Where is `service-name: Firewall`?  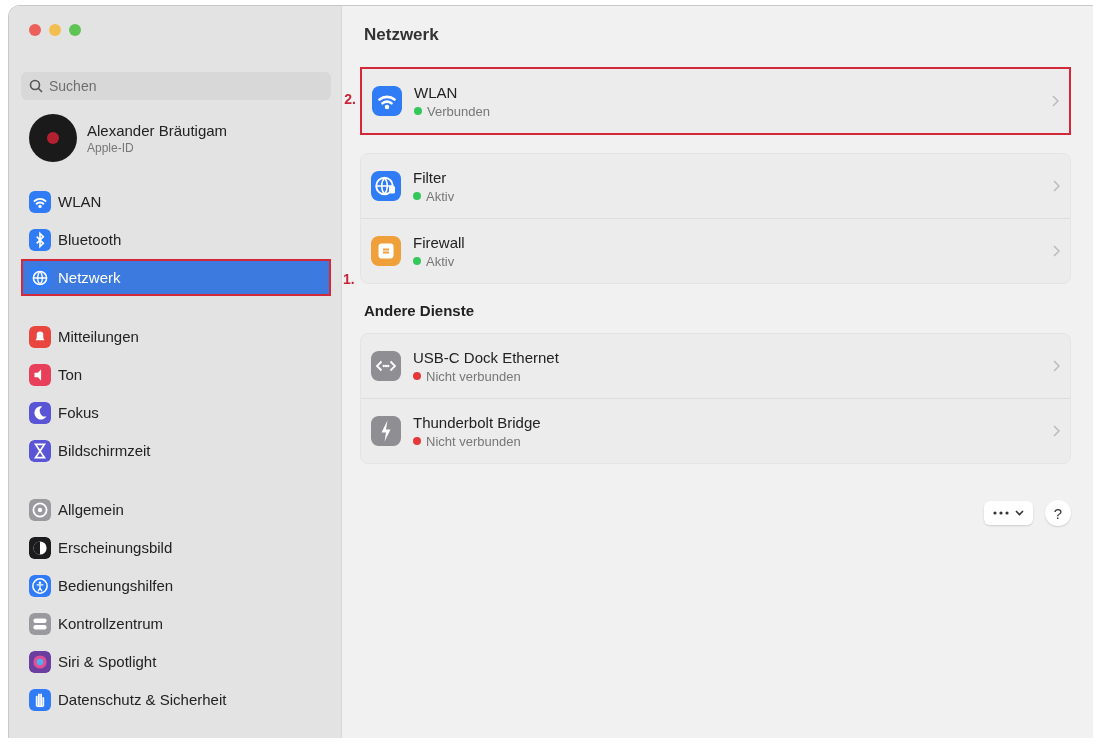
service-name: Firewall is located at coordinates (439, 242).